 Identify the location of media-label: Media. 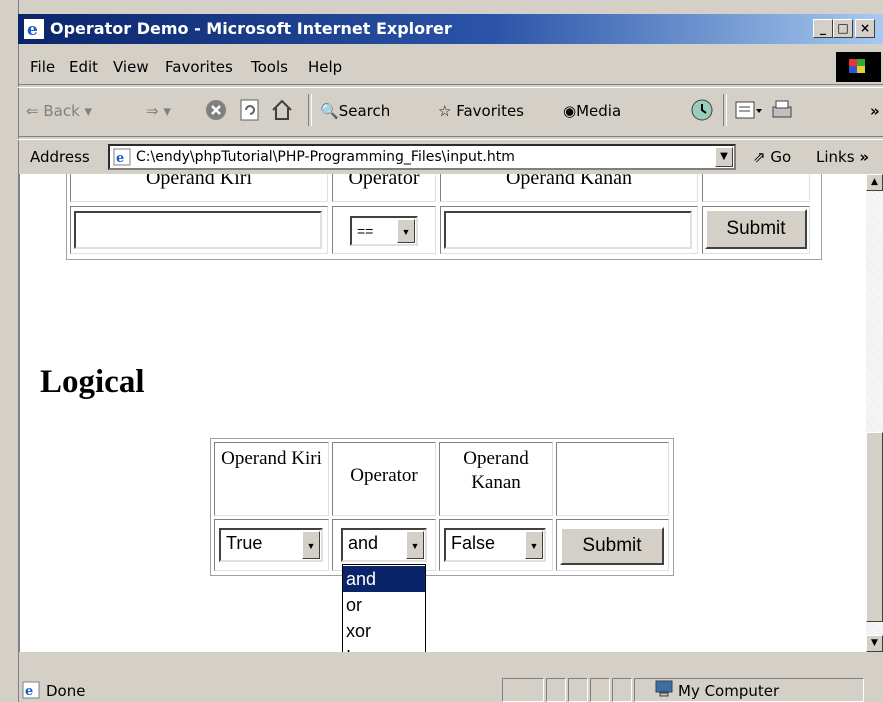
(599, 111).